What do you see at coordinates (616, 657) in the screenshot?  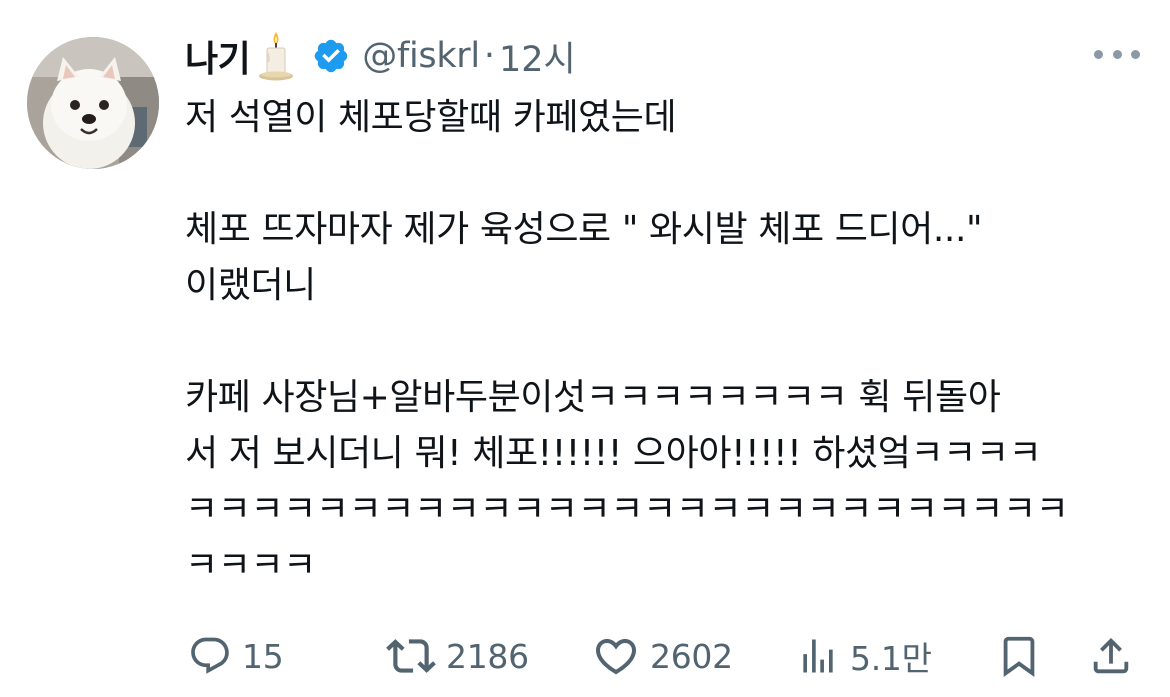 I see `heart-icon` at bounding box center [616, 657].